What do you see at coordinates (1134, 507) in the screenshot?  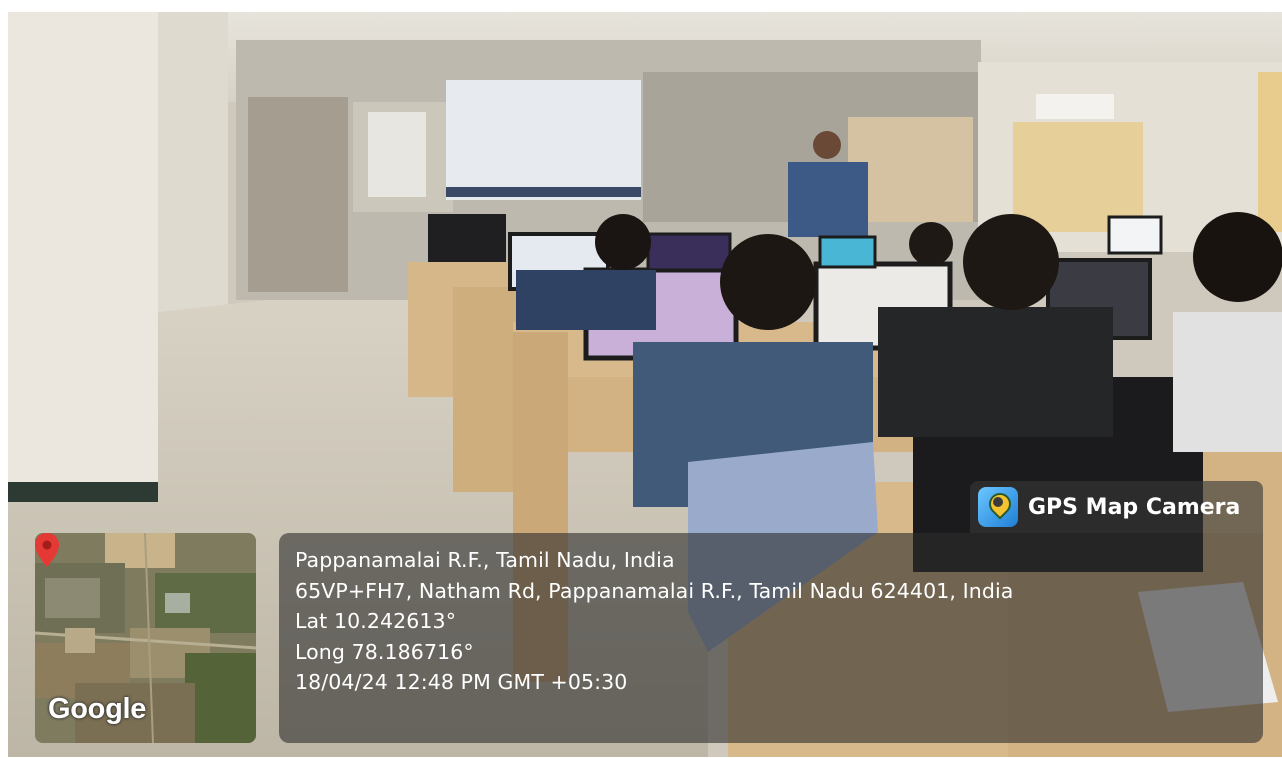 I see `app-name: GPS Map Camera` at bounding box center [1134, 507].